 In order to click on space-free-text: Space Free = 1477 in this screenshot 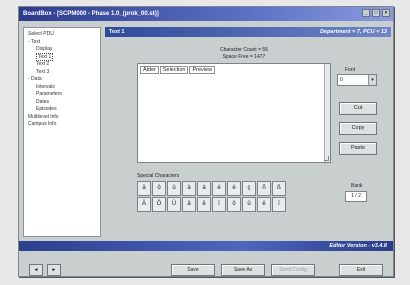, I will do `click(244, 57)`.